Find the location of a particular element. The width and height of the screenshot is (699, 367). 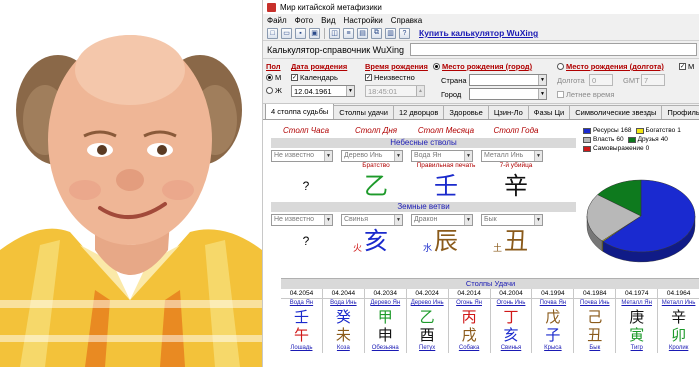

luck-pillar-column: 04.2054 Вода Ян 壬午 Лошадь is located at coordinates (302, 321).